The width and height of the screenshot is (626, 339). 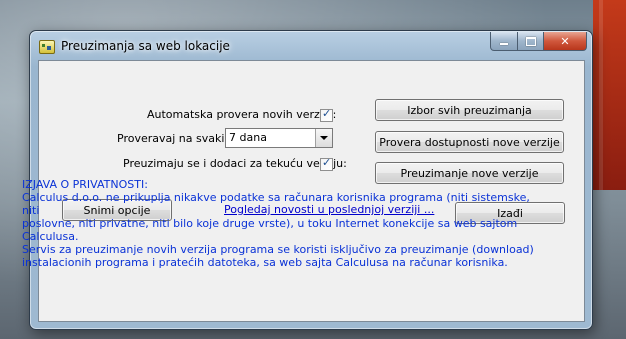 I want to click on all-downloads-button: Izbor svih preuzimanja, so click(x=469, y=110).